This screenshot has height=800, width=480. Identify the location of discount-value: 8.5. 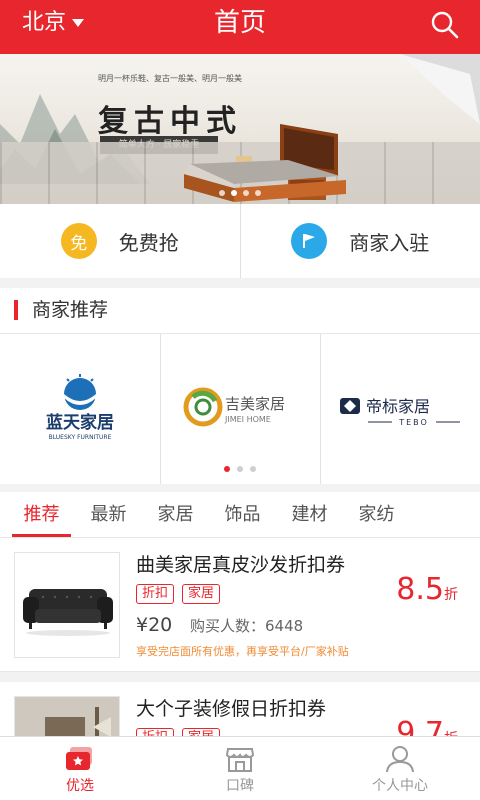
(420, 589).